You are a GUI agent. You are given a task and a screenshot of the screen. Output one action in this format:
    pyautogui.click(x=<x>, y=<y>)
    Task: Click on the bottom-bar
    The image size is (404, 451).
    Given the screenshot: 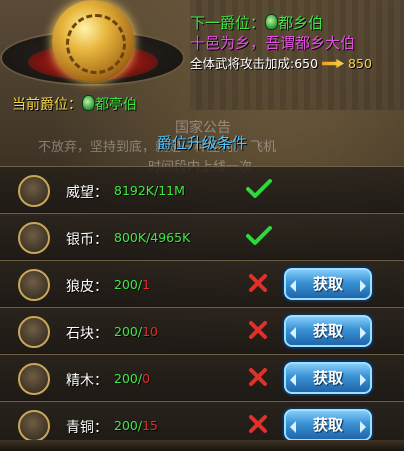 What is the action you would take?
    pyautogui.click(x=202, y=445)
    